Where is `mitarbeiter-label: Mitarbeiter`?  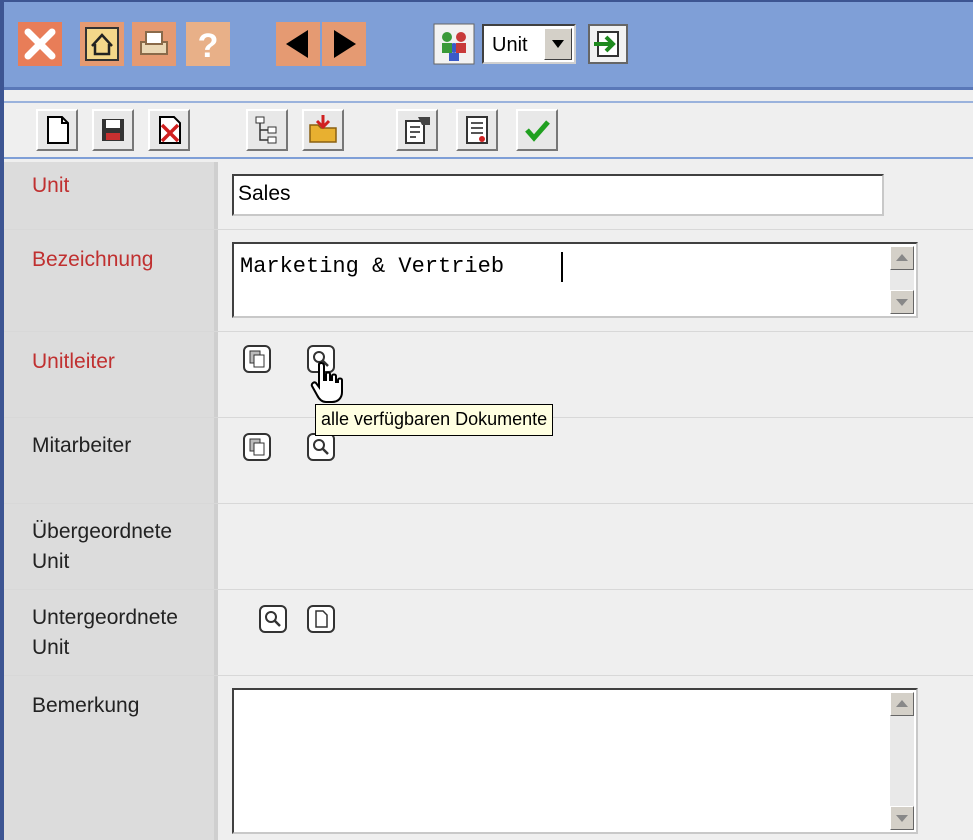 mitarbeiter-label: Mitarbeiter is located at coordinates (82, 445).